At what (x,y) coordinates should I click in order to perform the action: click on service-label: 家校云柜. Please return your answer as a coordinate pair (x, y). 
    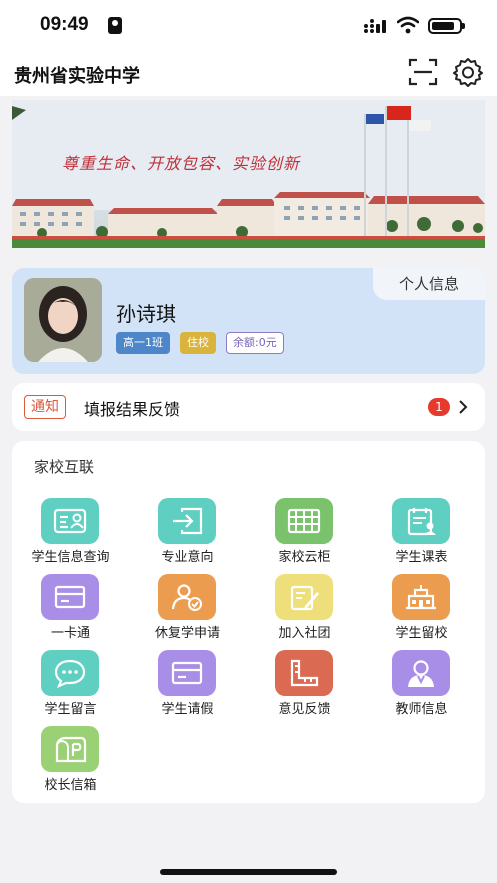
    Looking at the image, I should click on (304, 557).